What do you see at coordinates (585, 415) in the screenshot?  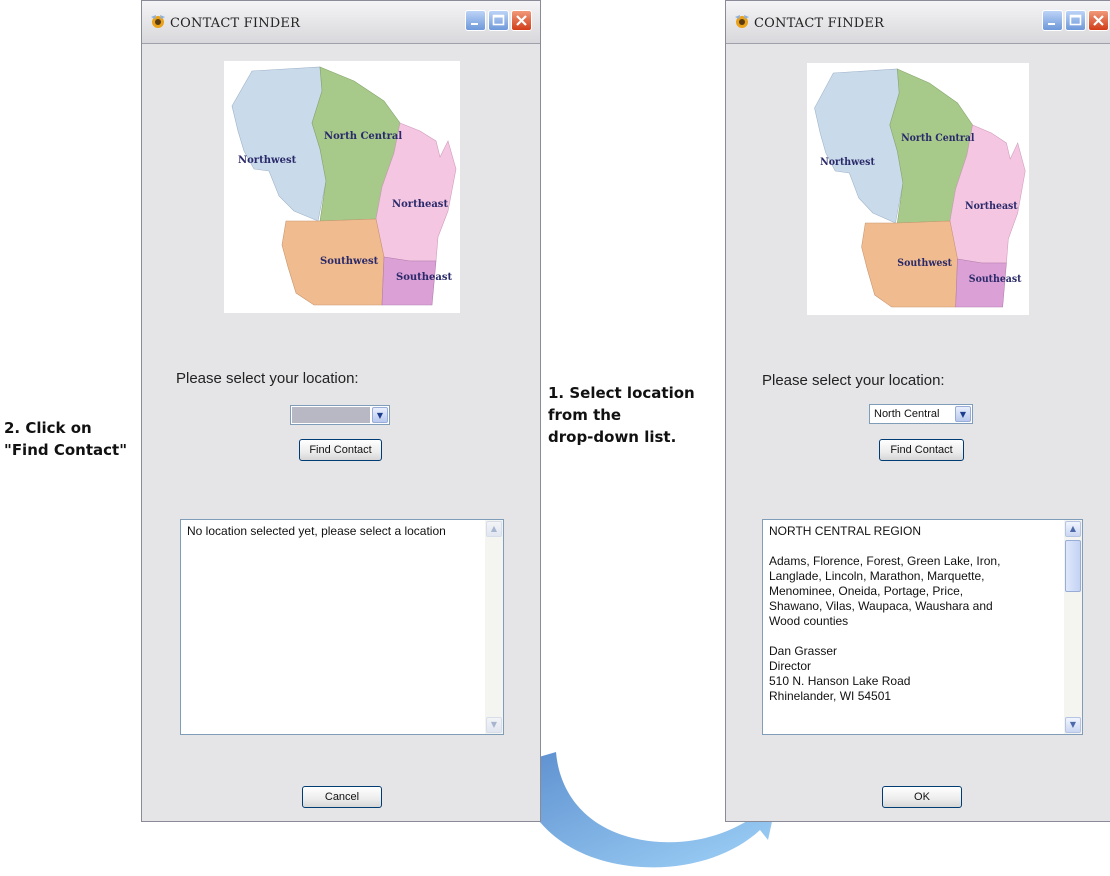 I see `callout-line: from the` at bounding box center [585, 415].